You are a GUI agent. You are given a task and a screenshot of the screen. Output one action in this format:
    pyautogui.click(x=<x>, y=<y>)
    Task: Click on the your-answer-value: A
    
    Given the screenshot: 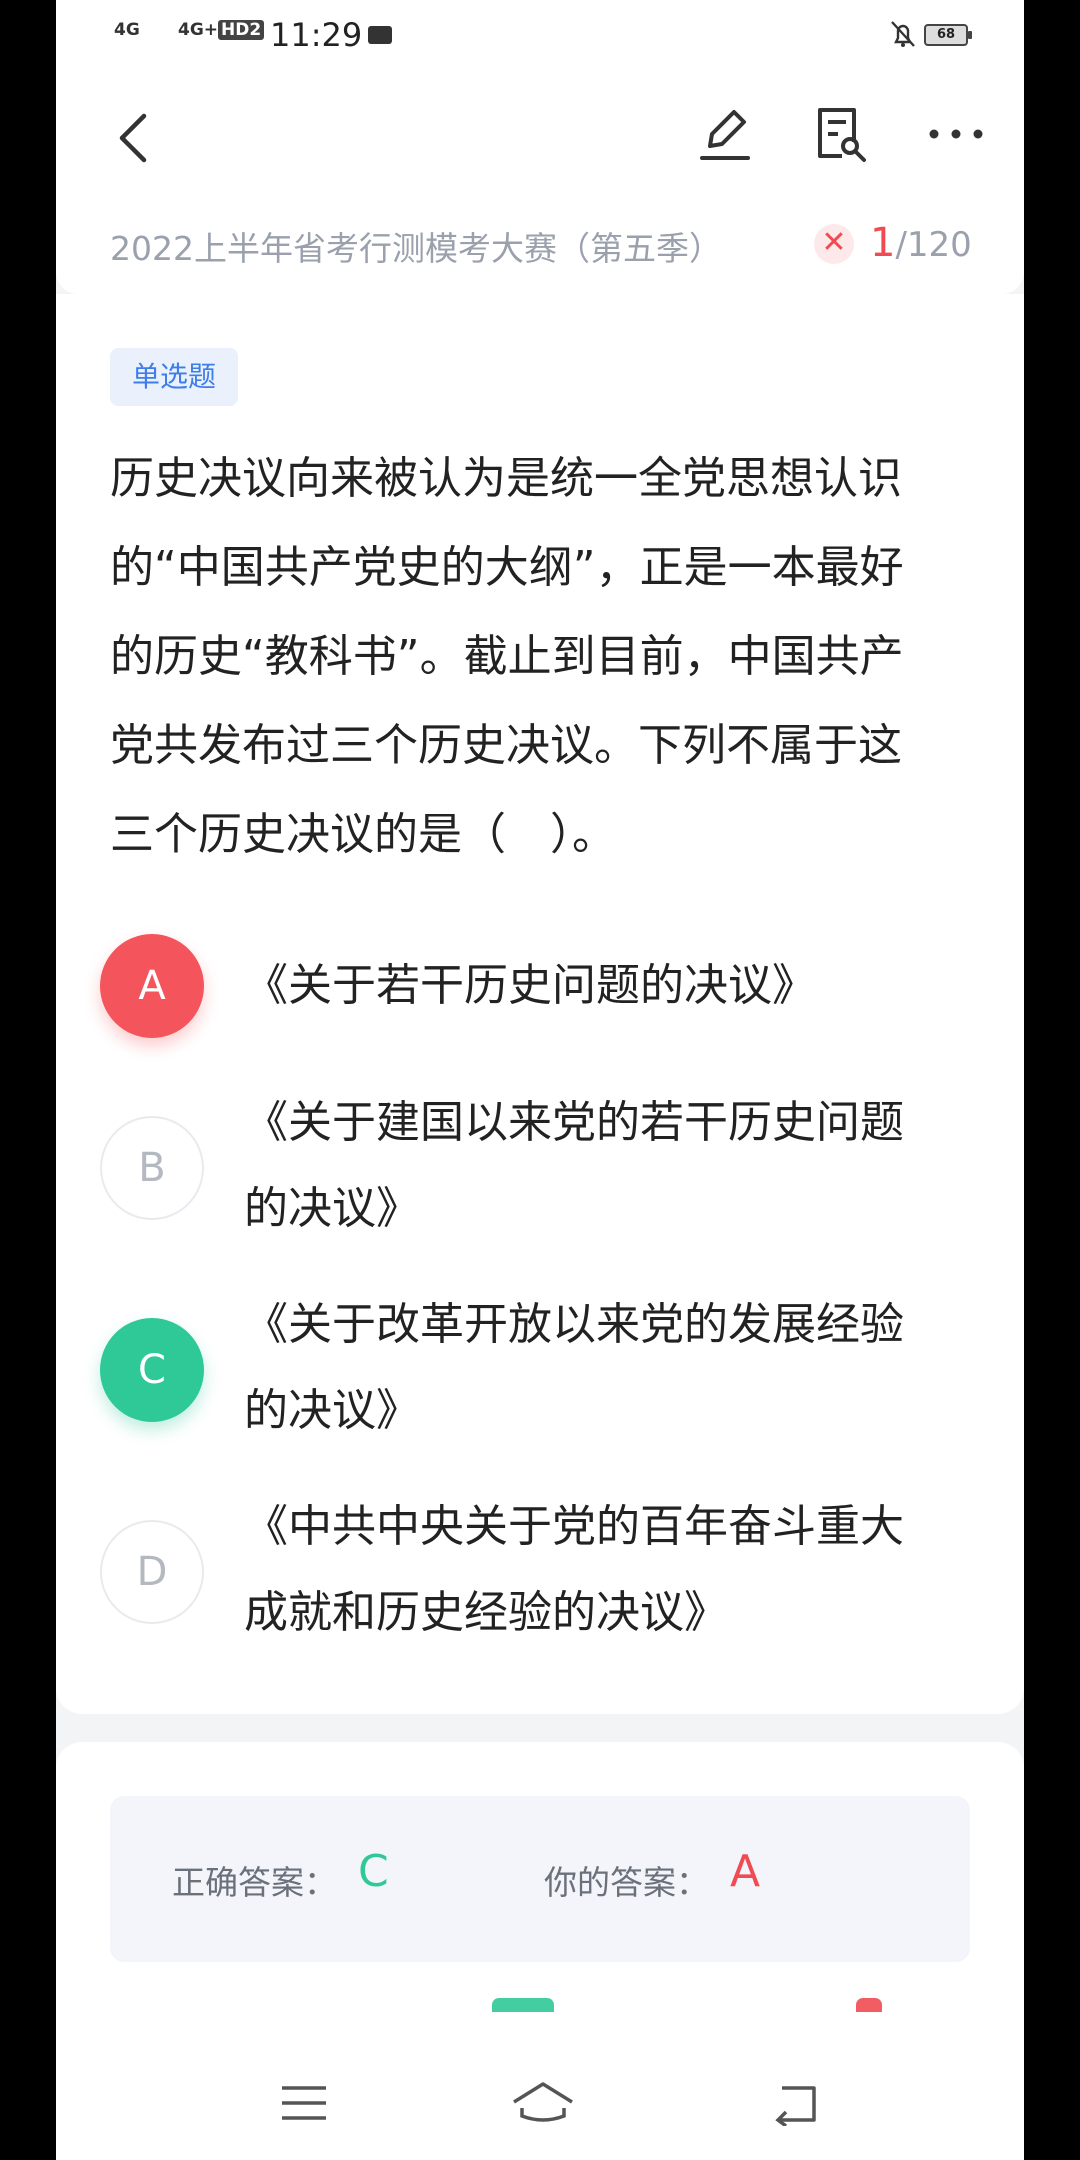 What is the action you would take?
    pyautogui.click(x=745, y=1871)
    